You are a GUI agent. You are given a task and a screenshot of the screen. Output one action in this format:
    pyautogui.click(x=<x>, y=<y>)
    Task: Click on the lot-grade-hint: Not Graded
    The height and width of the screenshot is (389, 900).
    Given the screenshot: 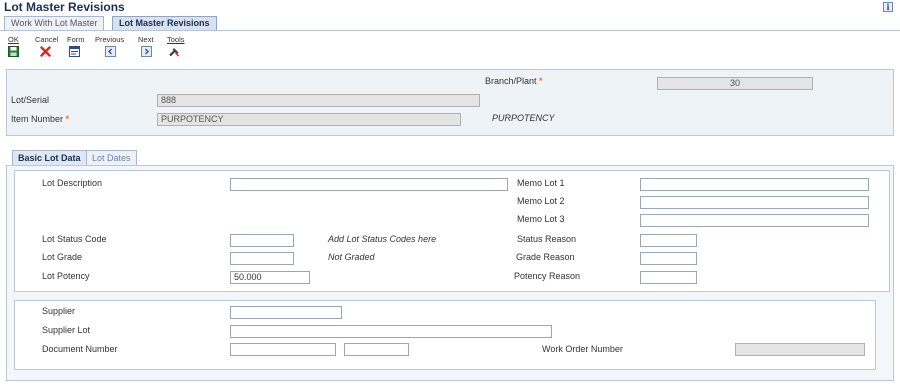 What is the action you would take?
    pyautogui.click(x=351, y=257)
    